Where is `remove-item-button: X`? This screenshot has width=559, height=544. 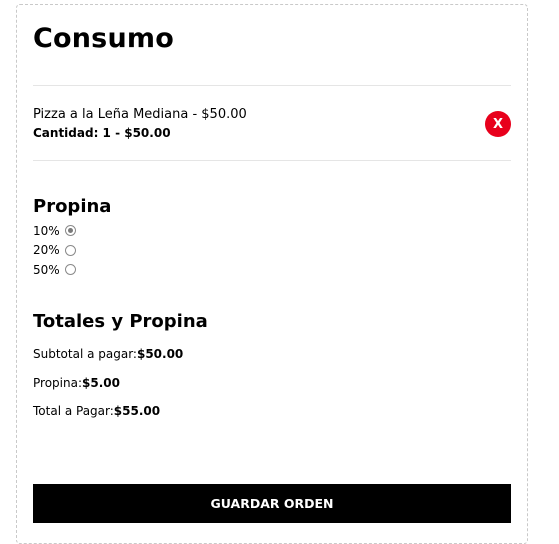 remove-item-button: X is located at coordinates (498, 124).